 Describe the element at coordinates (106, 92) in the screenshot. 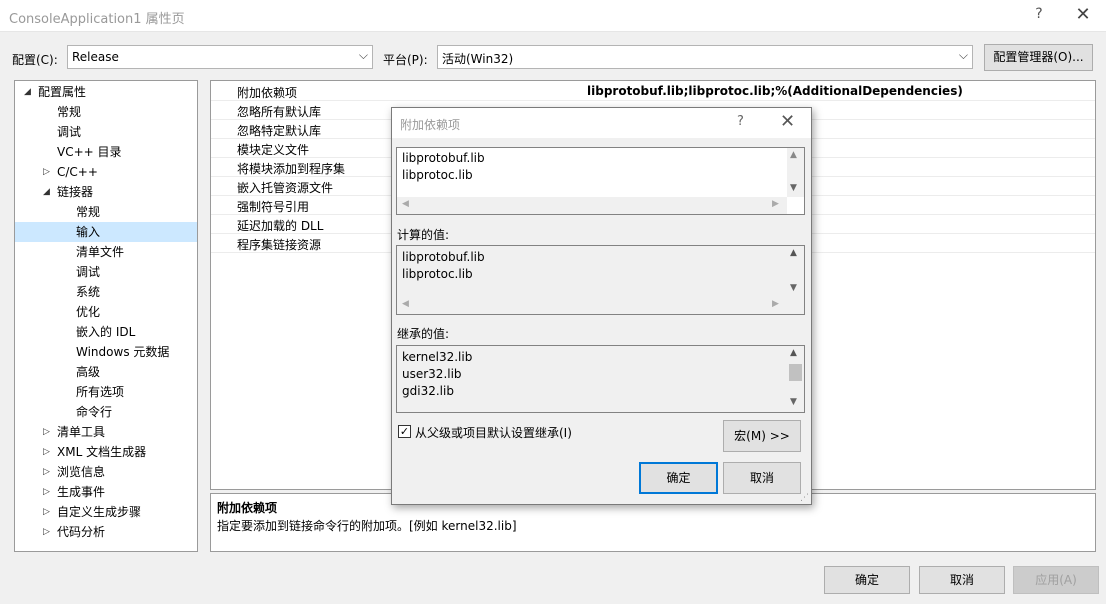

I see `tree-item-config-properties: ◢ 配置属性` at that location.